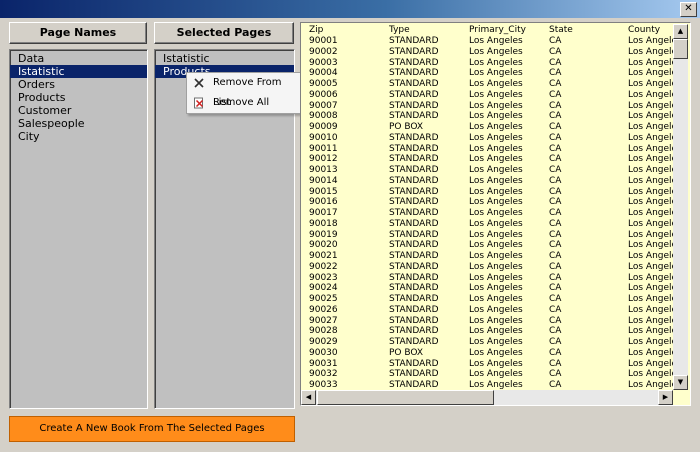 The width and height of the screenshot is (700, 452). Describe the element at coordinates (680, 382) in the screenshot. I see `scroll-down-button: ▼` at that location.